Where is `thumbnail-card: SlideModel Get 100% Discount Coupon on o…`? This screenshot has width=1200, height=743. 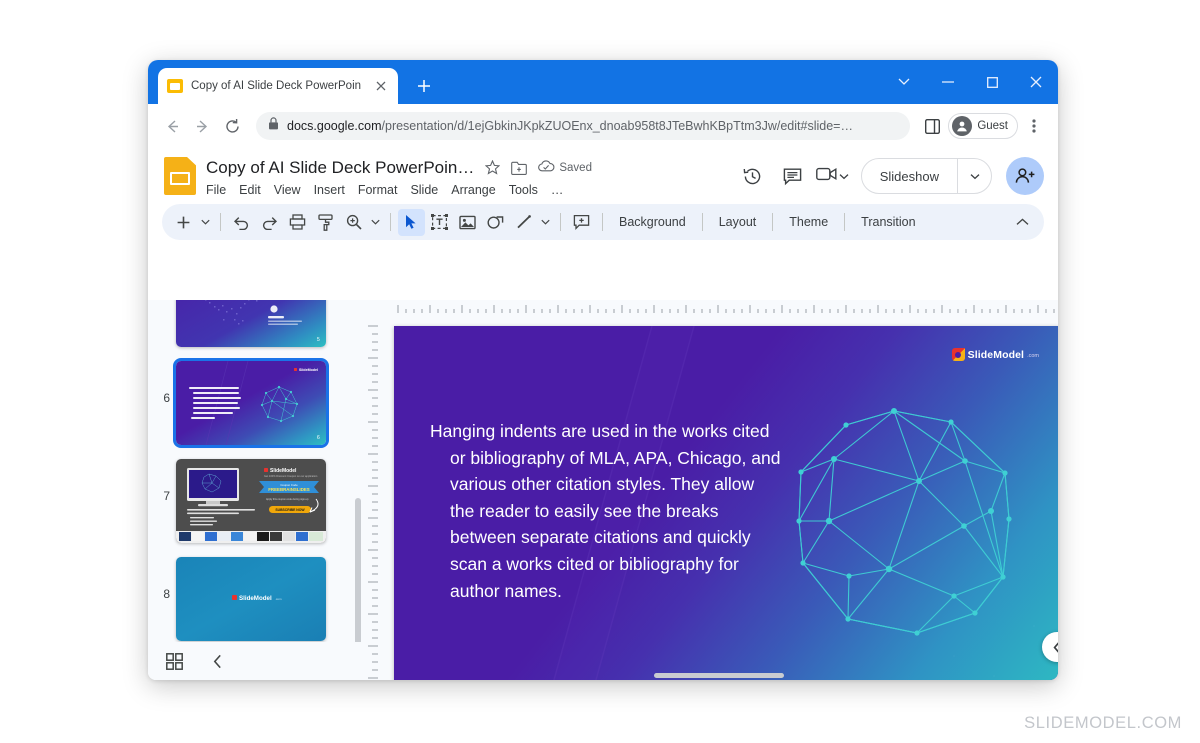 thumbnail-card: SlideModel Get 100% Discount Coupon on o… is located at coordinates (251, 501).